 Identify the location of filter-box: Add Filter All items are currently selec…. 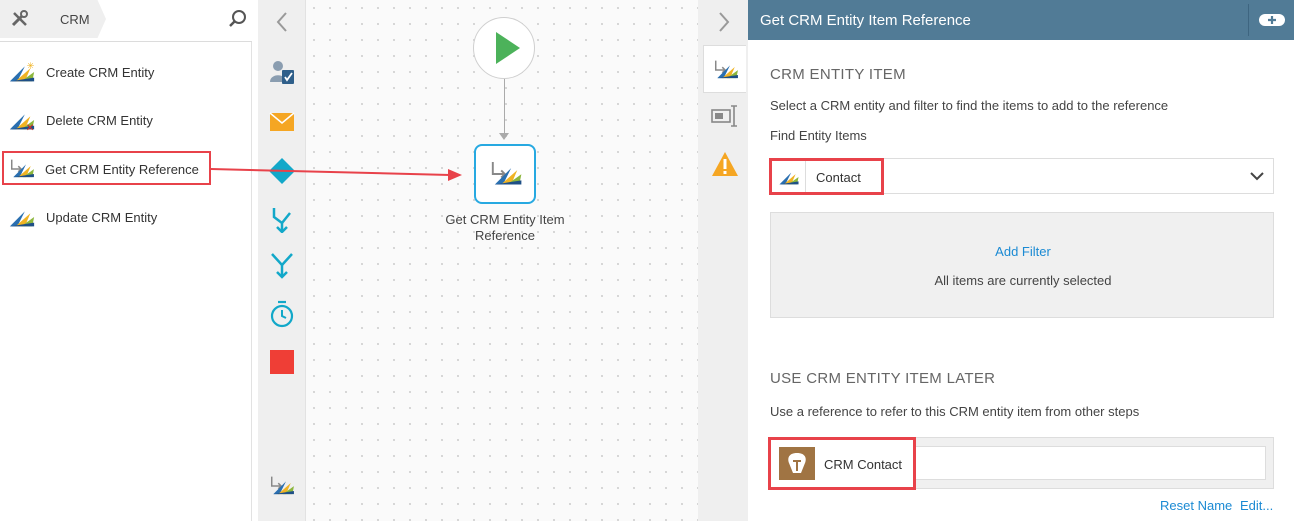
(1022, 265).